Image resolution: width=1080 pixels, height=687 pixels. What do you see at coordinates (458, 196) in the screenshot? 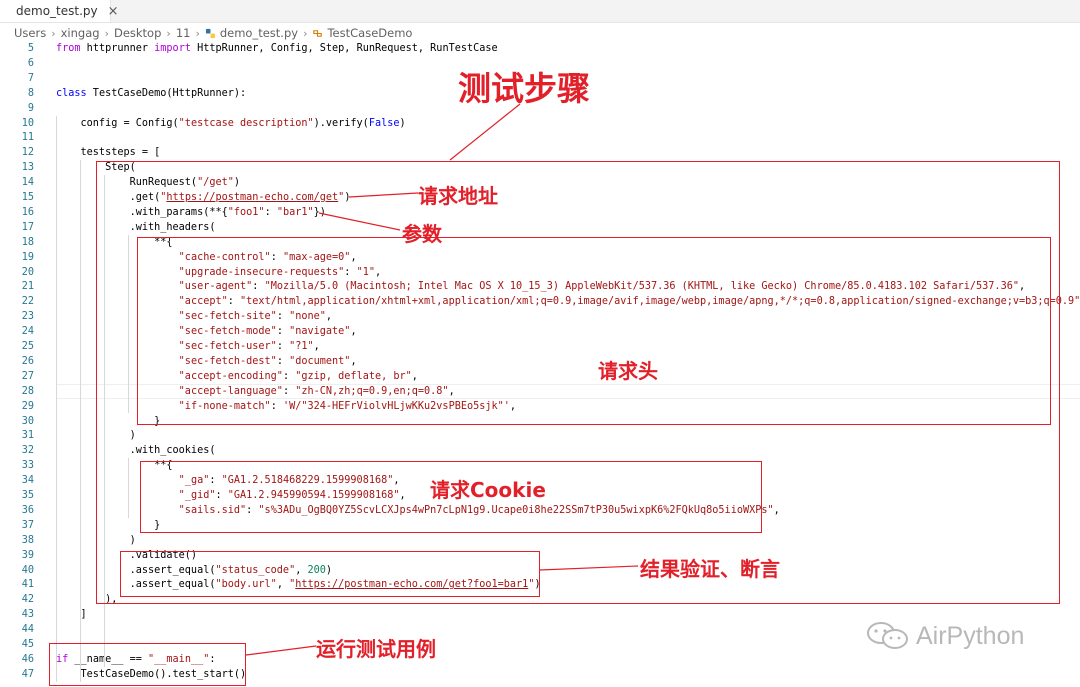
I see `annotation-request-url: 请求地址` at bounding box center [458, 196].